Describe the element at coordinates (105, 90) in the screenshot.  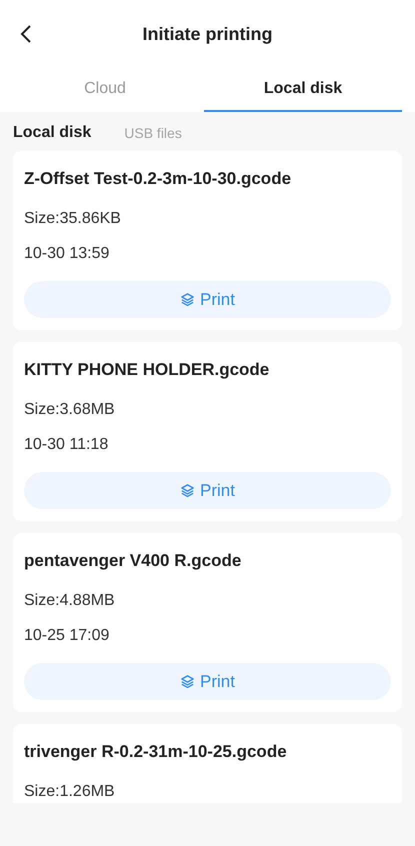
I see `tab: Cloud` at that location.